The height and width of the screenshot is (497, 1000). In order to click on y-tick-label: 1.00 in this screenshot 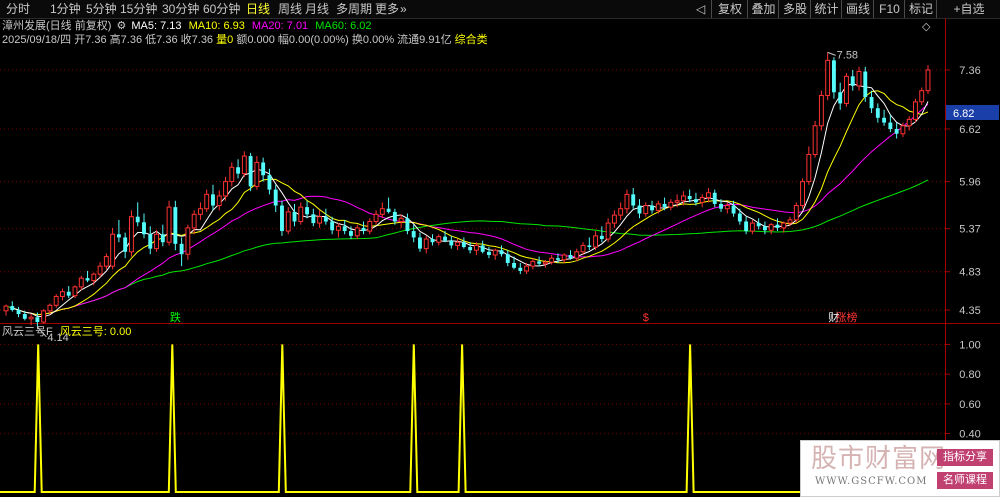, I will do `click(969, 345)`.